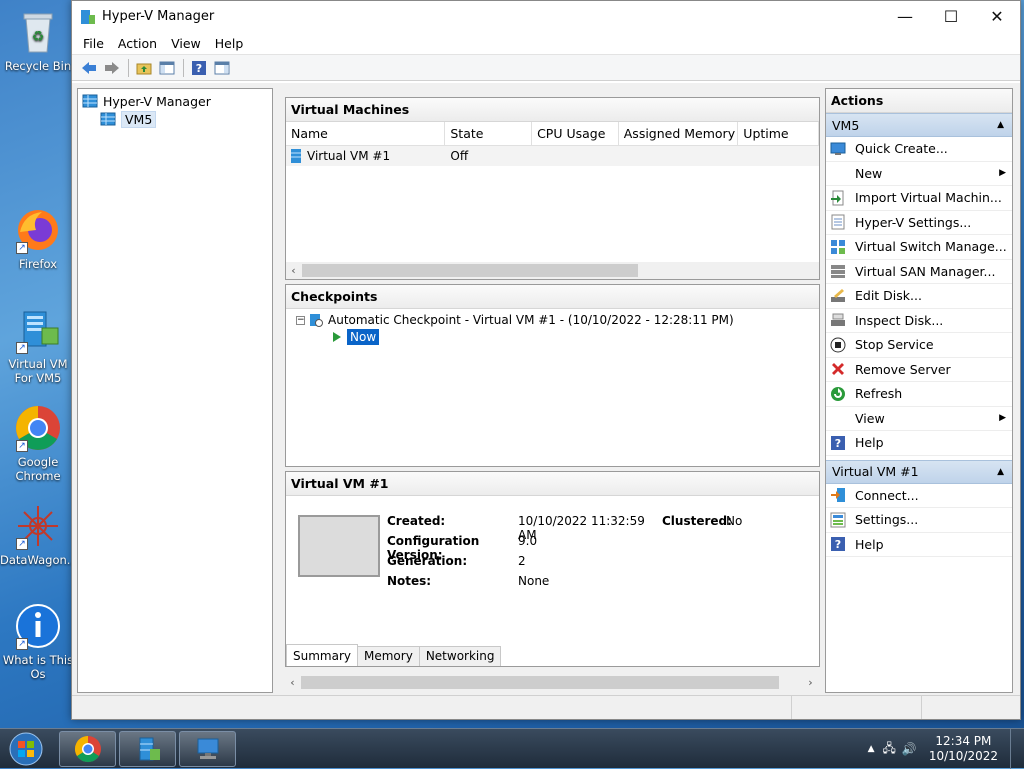  I want to click on menu-help: Help, so click(229, 43).